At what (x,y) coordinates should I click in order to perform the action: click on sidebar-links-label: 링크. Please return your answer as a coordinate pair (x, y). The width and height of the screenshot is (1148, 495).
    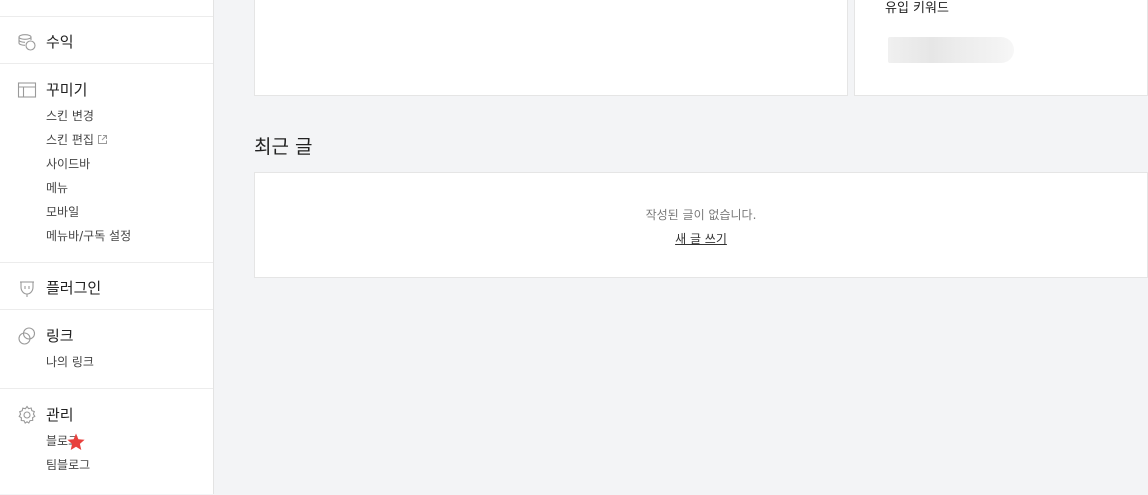
    Looking at the image, I should click on (60, 336).